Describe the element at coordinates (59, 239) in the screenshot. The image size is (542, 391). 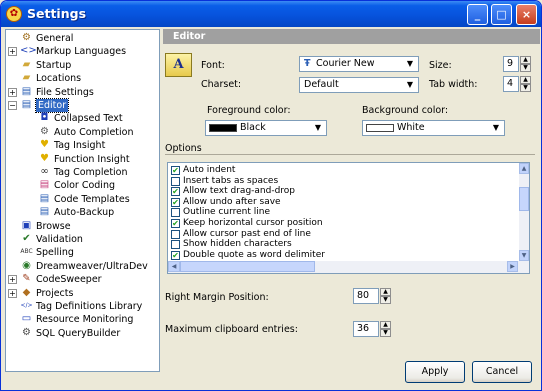
I see `tree-item-label: Validation` at that location.